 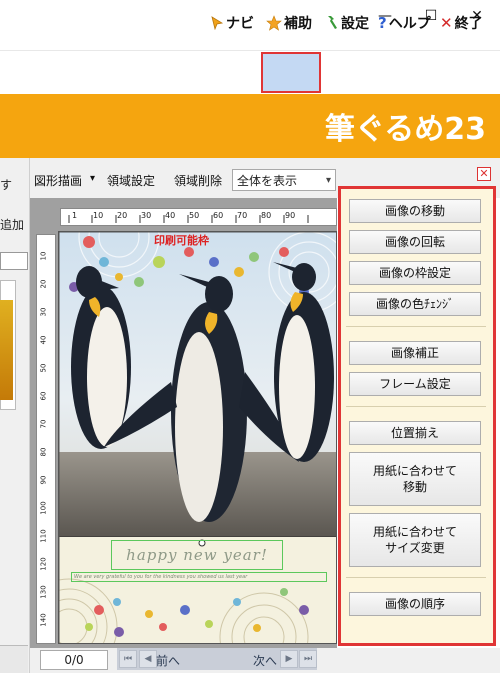 I want to click on menu-navi-label: ナビ, so click(x=240, y=24).